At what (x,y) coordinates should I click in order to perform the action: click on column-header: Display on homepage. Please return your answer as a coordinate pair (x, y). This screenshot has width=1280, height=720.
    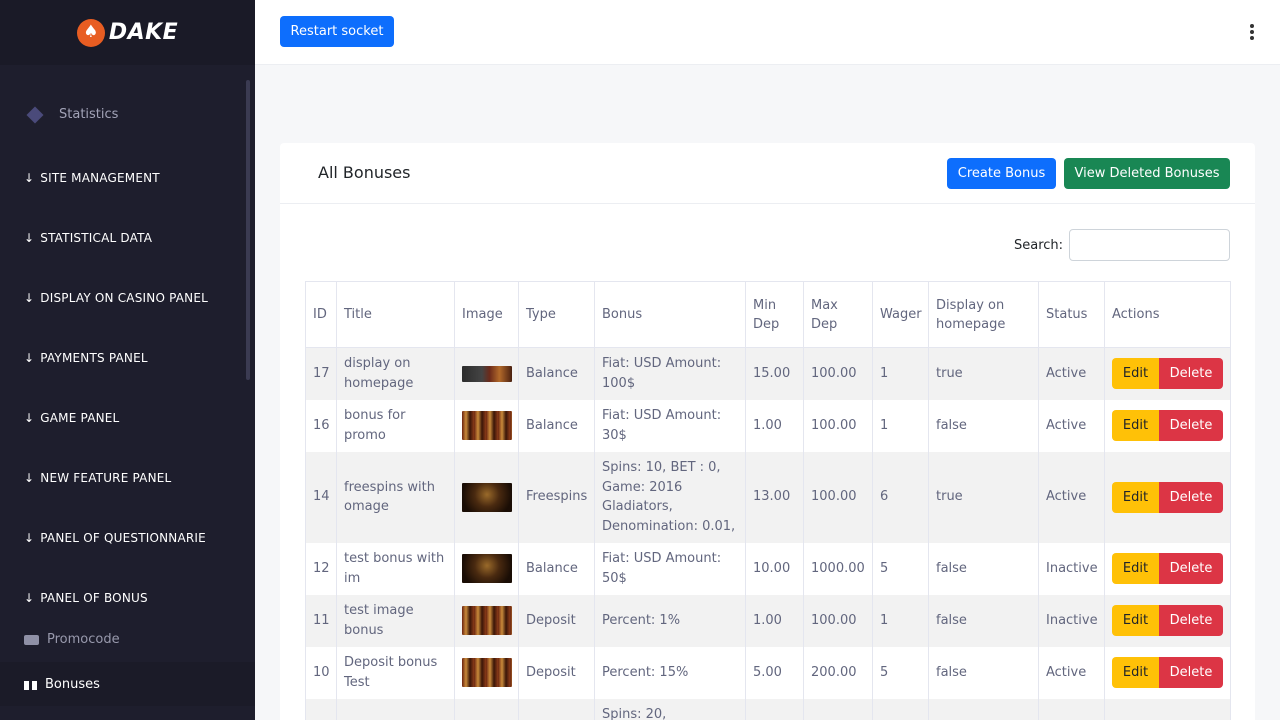
    Looking at the image, I should click on (983, 314).